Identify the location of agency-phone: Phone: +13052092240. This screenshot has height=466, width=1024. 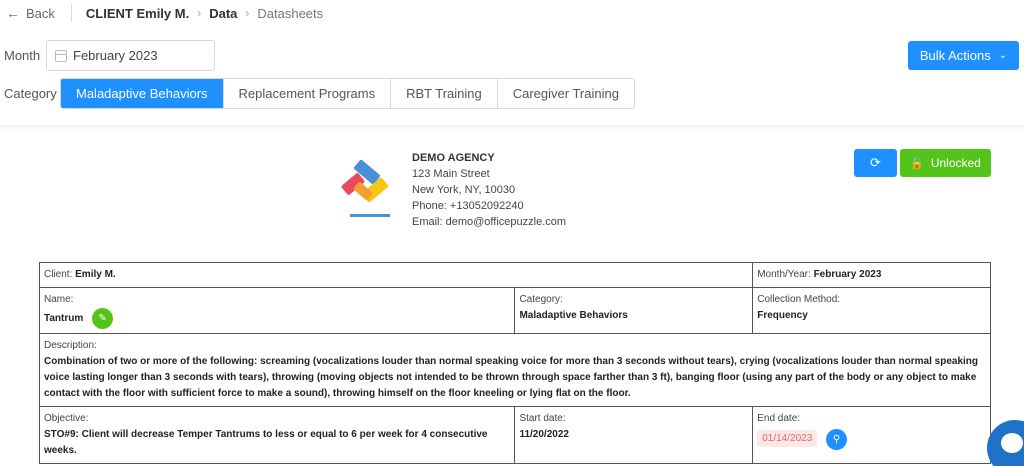
(468, 206).